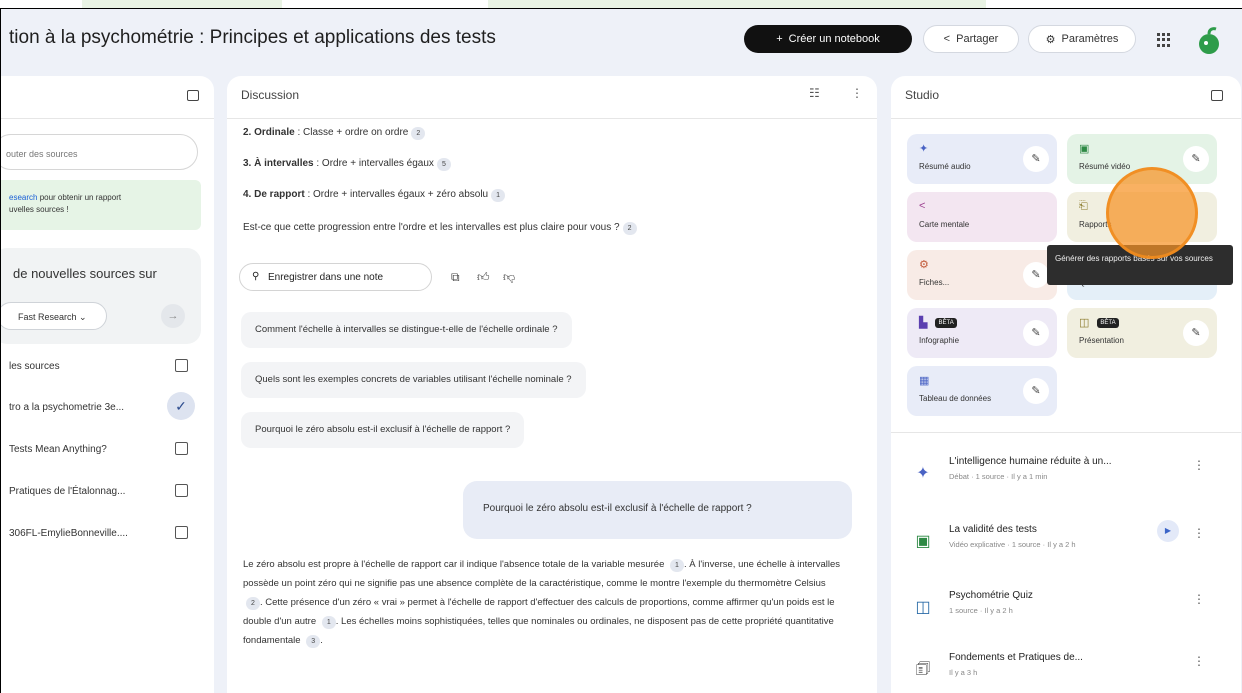  I want to click on pin-icon: ⚲, so click(256, 276).